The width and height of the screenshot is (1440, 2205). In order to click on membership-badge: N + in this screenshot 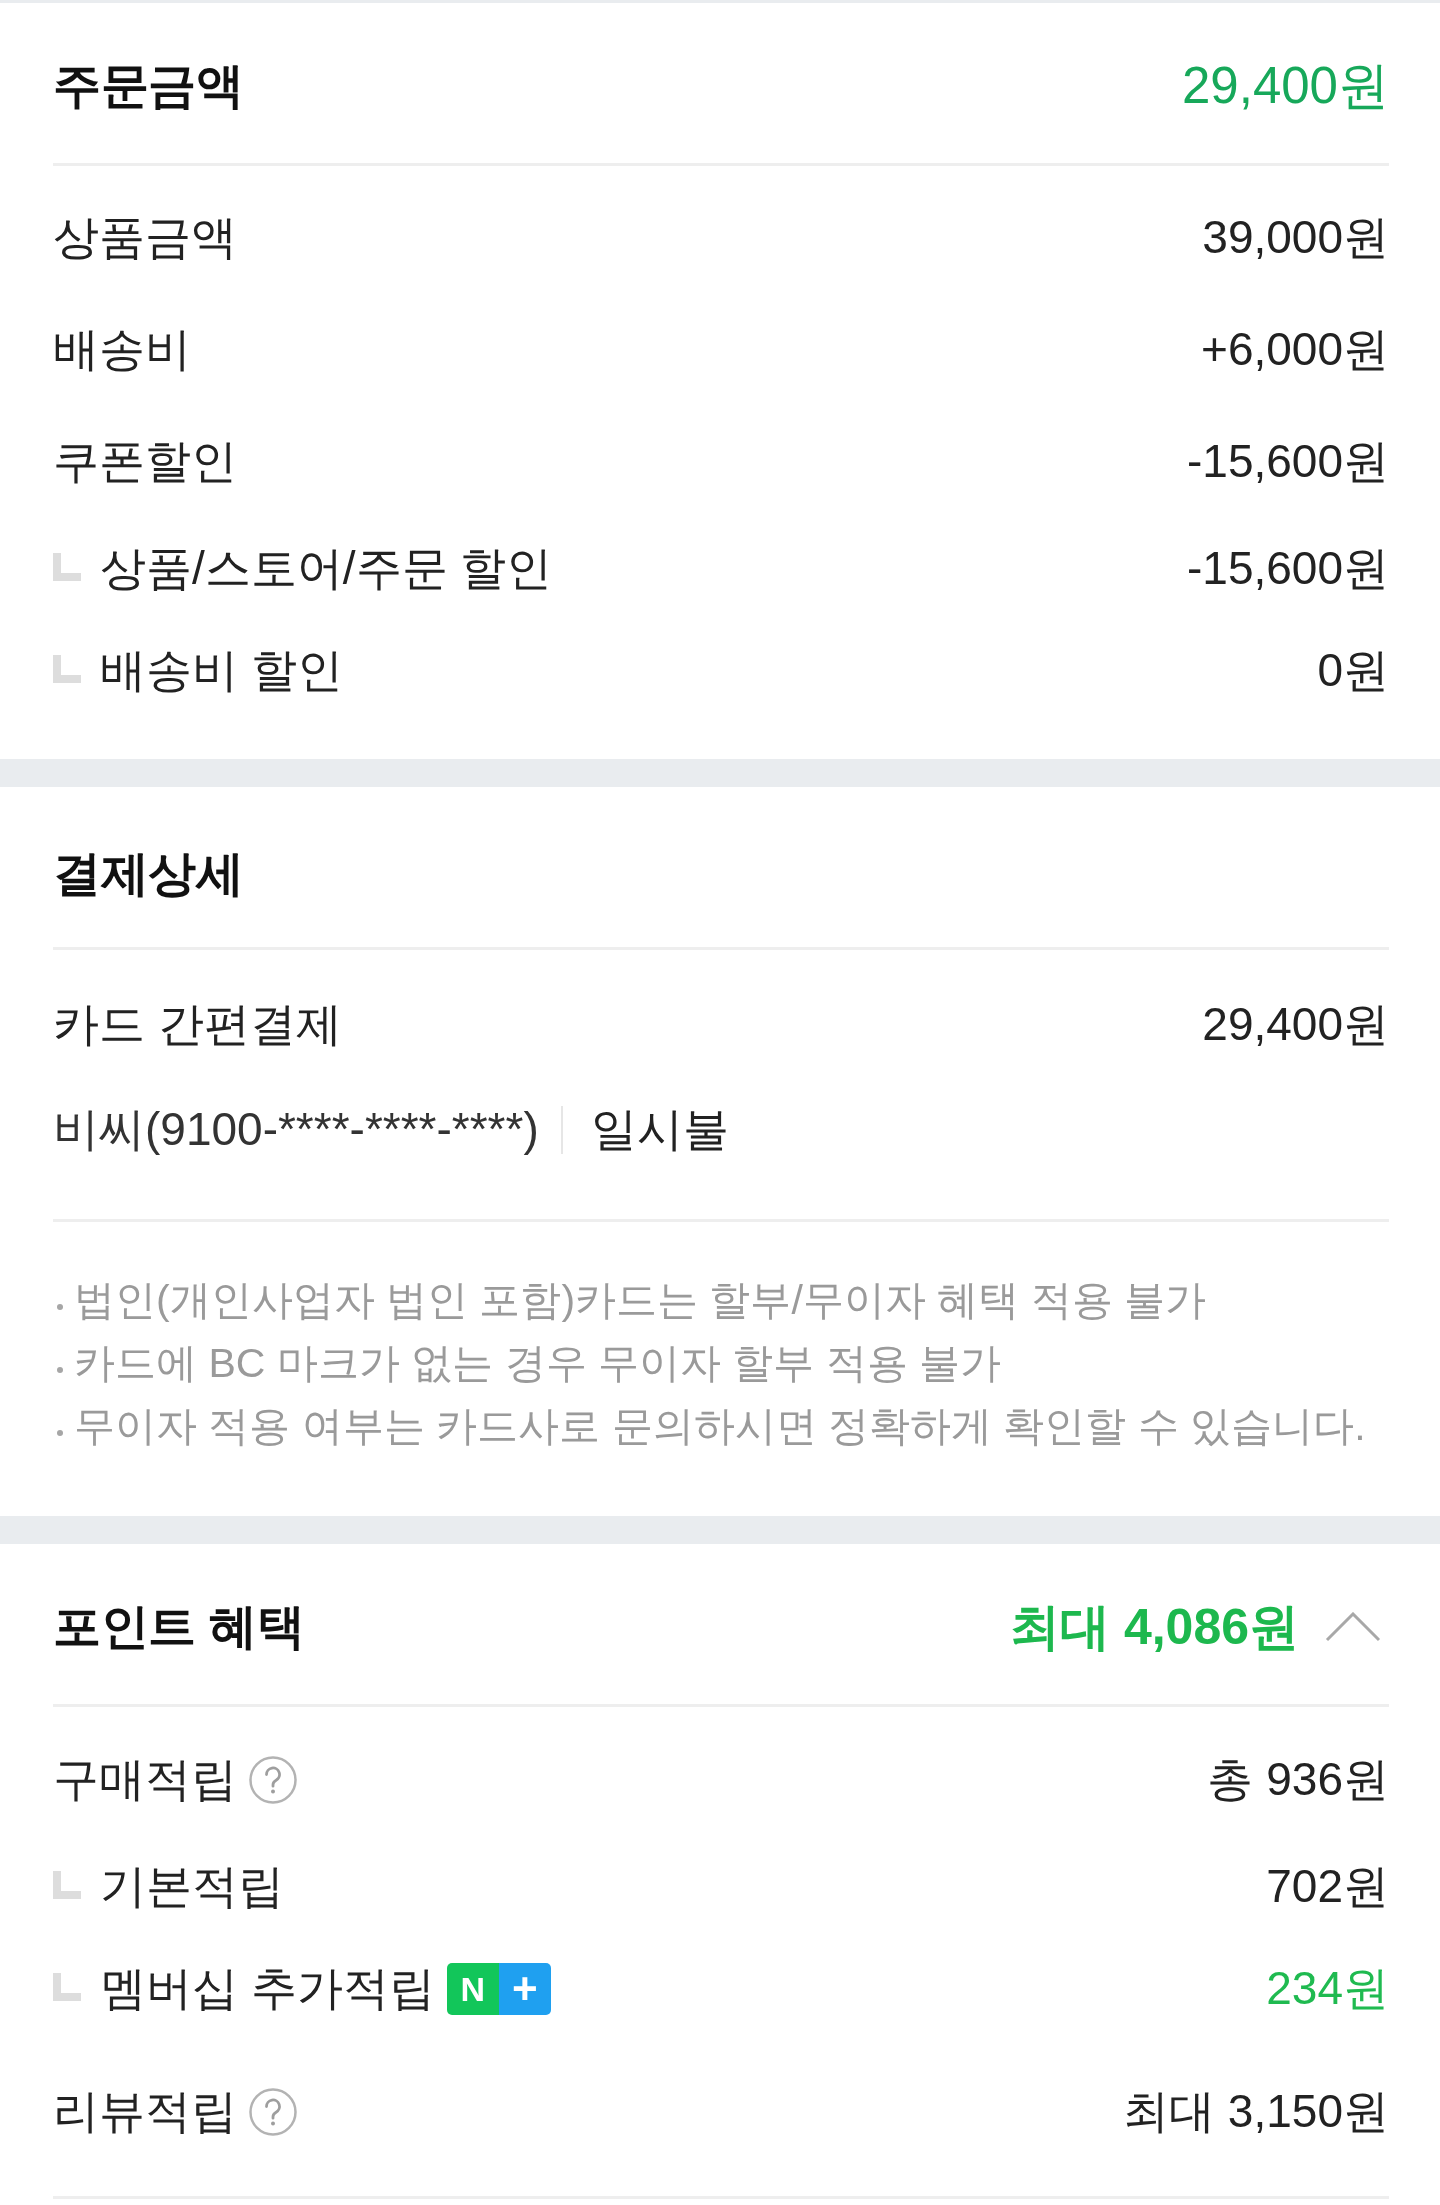, I will do `click(498, 1989)`.